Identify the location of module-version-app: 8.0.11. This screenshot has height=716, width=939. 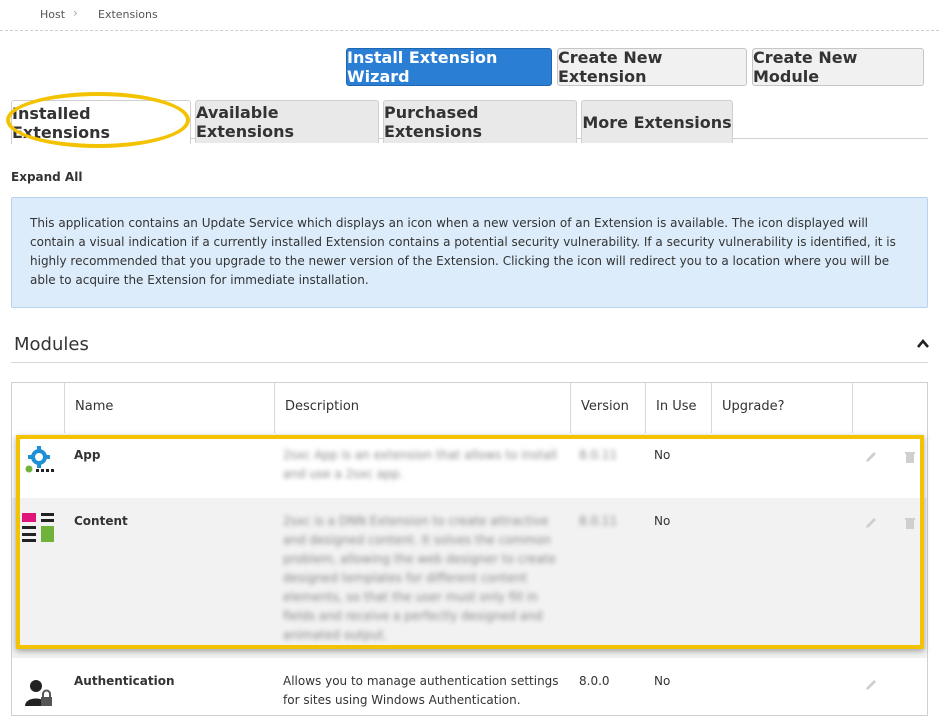
(598, 455).